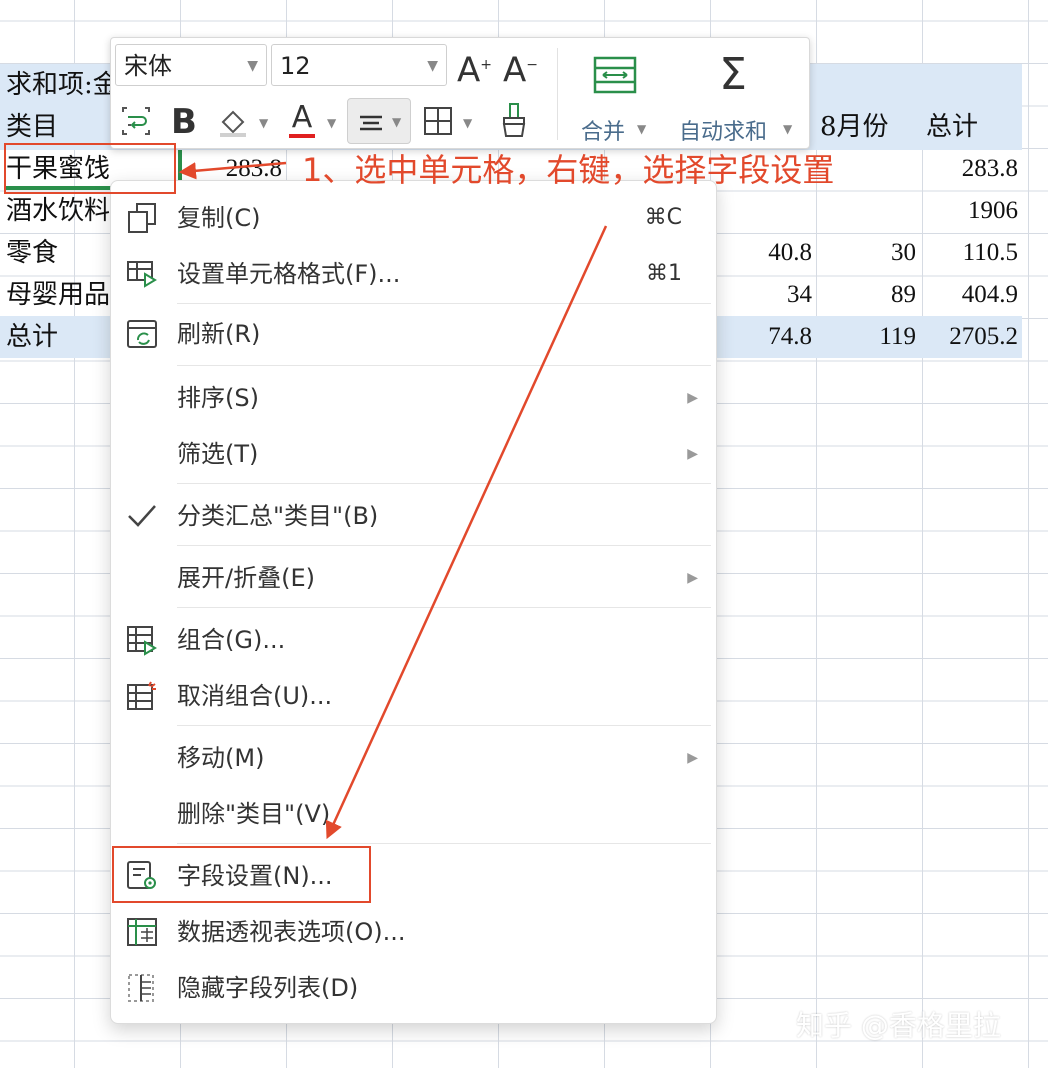 The image size is (1048, 1068). Describe the element at coordinates (866, 337) in the screenshot. I see `value-cell: 119` at that location.